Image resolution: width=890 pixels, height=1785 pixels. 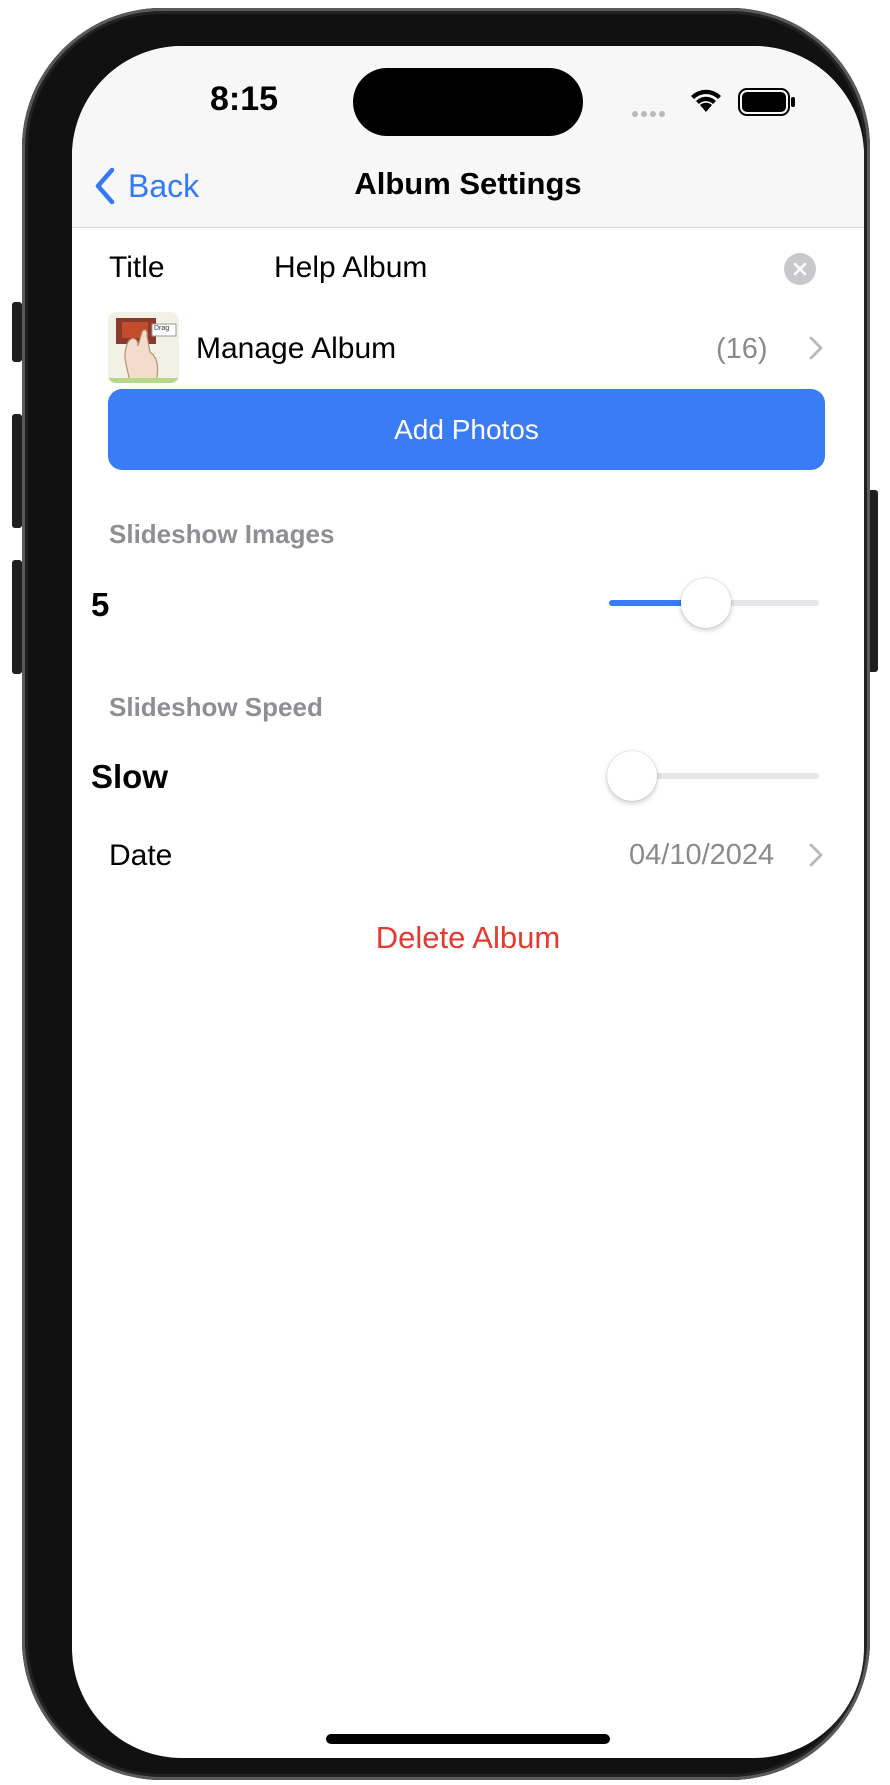 What do you see at coordinates (466, 429) in the screenshot?
I see `add-photos-button: Add Photos` at bounding box center [466, 429].